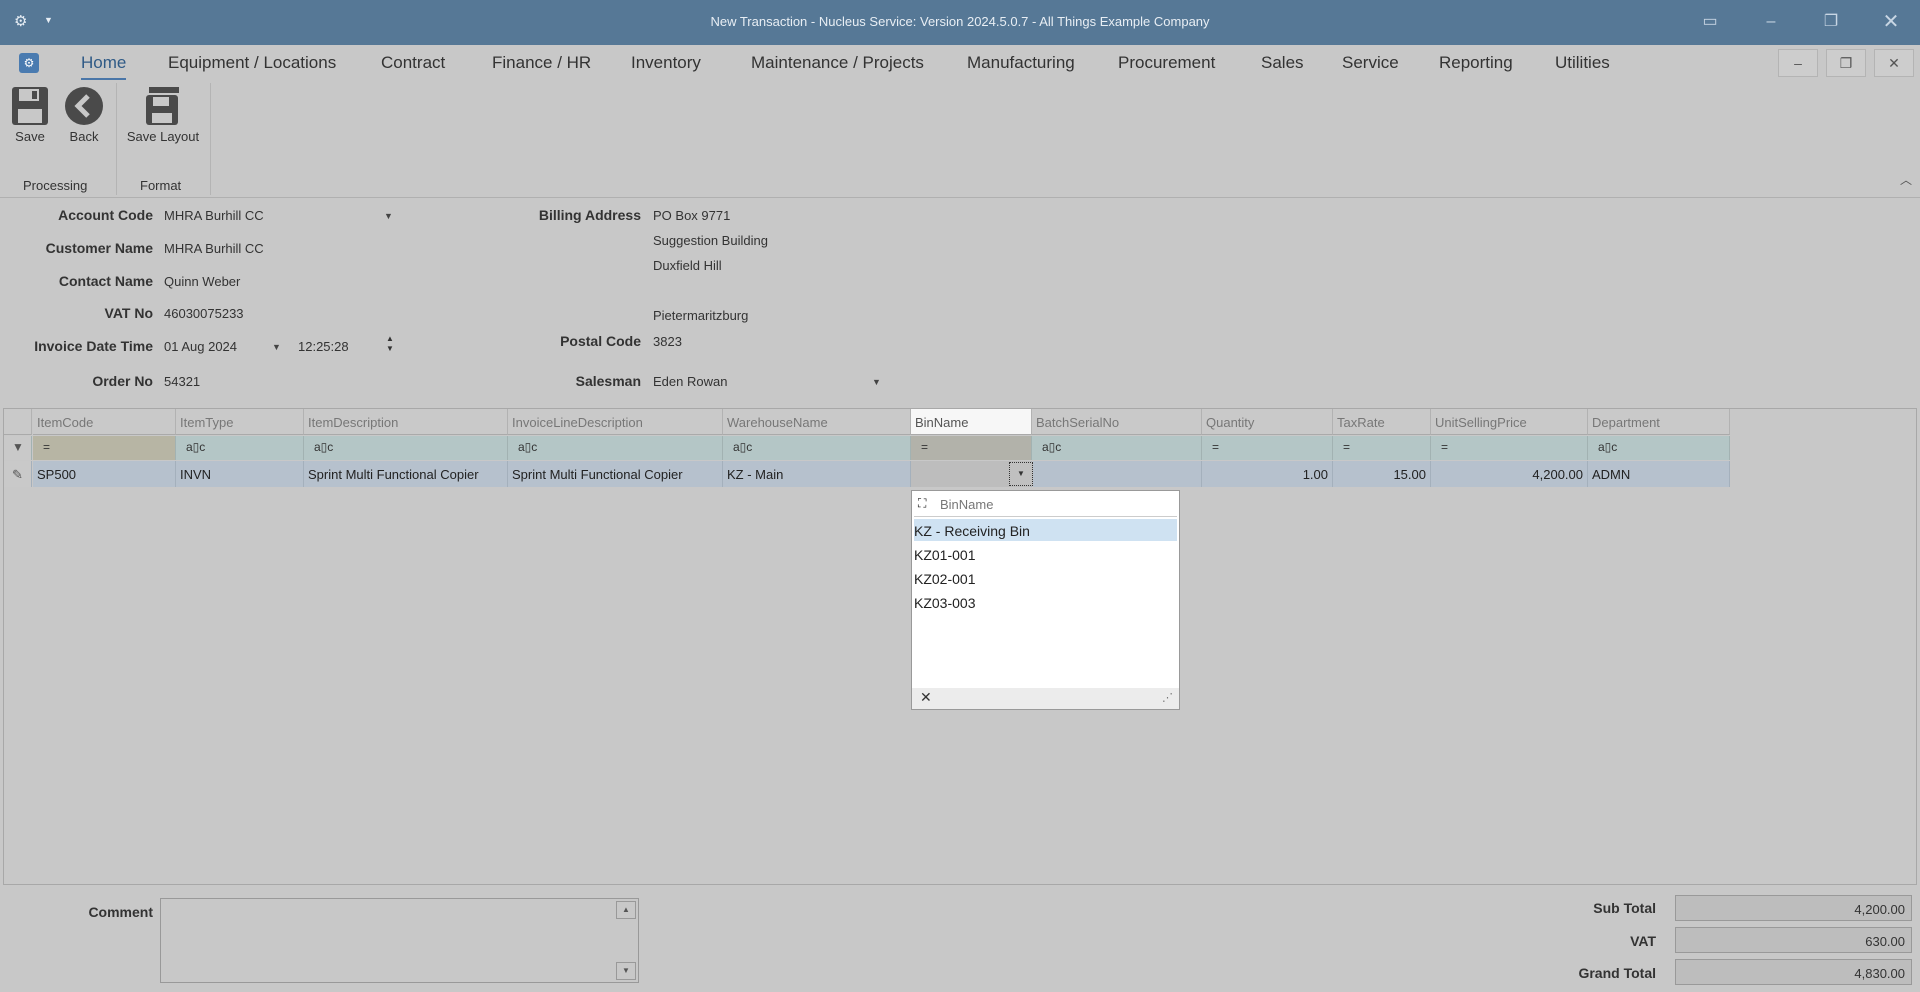 This screenshot has height=992, width=1920. I want to click on comment-label: Comment, so click(120, 912).